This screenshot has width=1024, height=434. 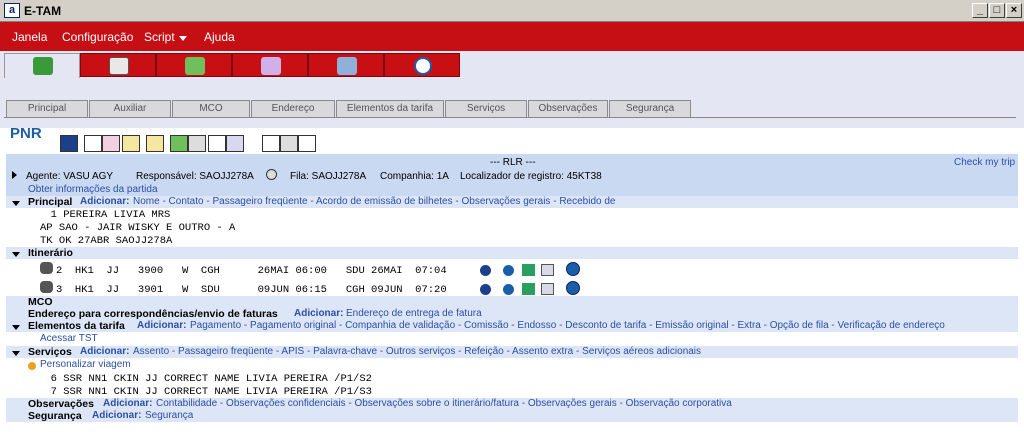 What do you see at coordinates (414, 313) in the screenshot?
I see `endereco-links: Endereço de entrega de fatura` at bounding box center [414, 313].